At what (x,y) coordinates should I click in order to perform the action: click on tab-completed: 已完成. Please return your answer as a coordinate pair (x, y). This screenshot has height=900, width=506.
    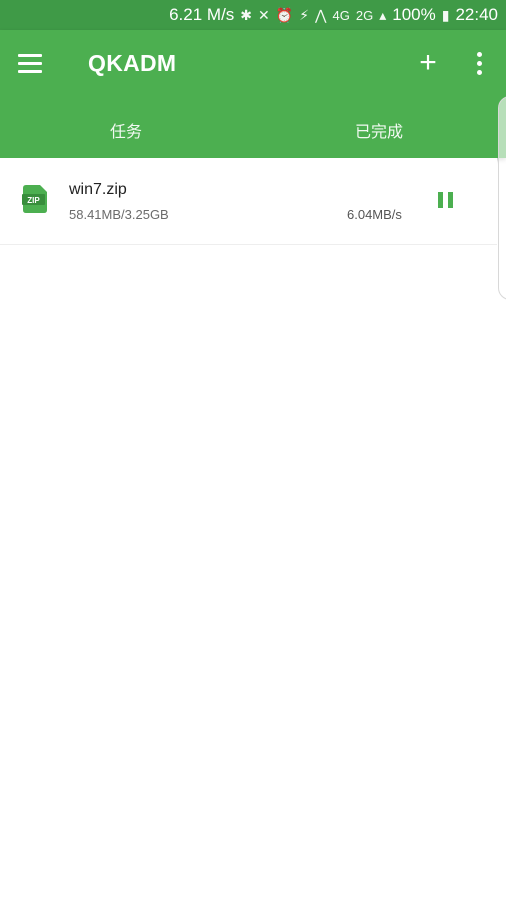
    Looking at the image, I should click on (379, 130).